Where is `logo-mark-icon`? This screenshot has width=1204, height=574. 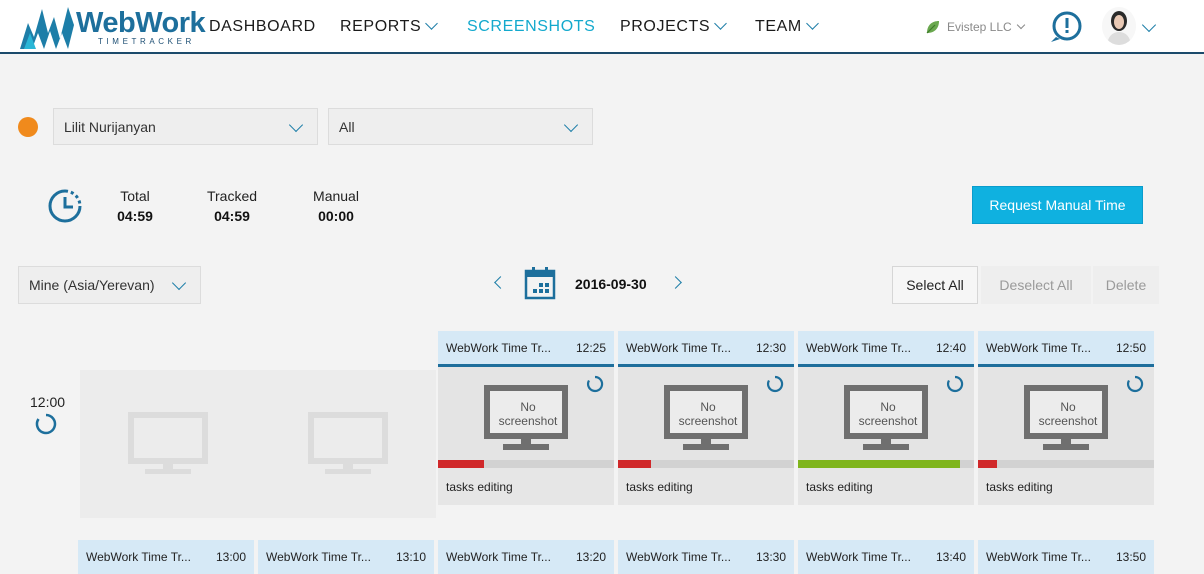 logo-mark-icon is located at coordinates (47, 28).